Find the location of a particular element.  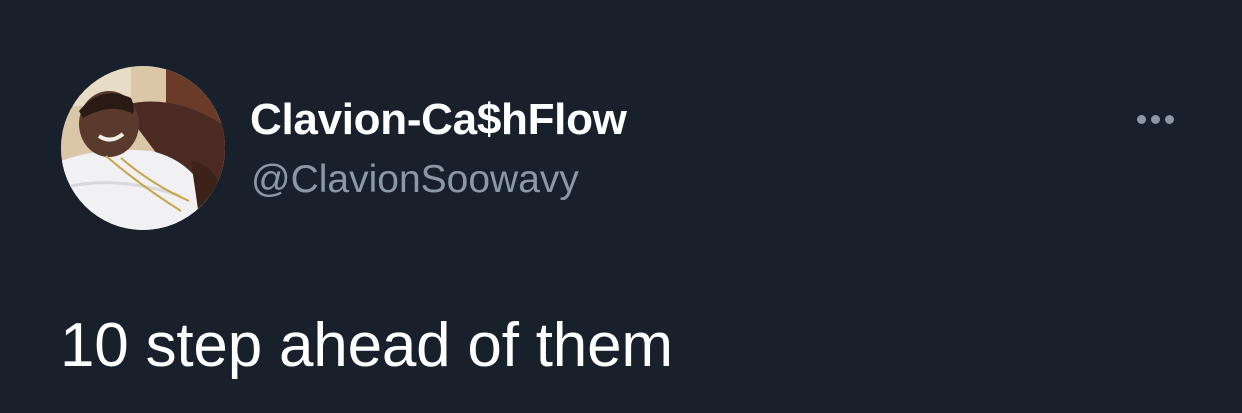

more-options-button is located at coordinates (1155, 119).